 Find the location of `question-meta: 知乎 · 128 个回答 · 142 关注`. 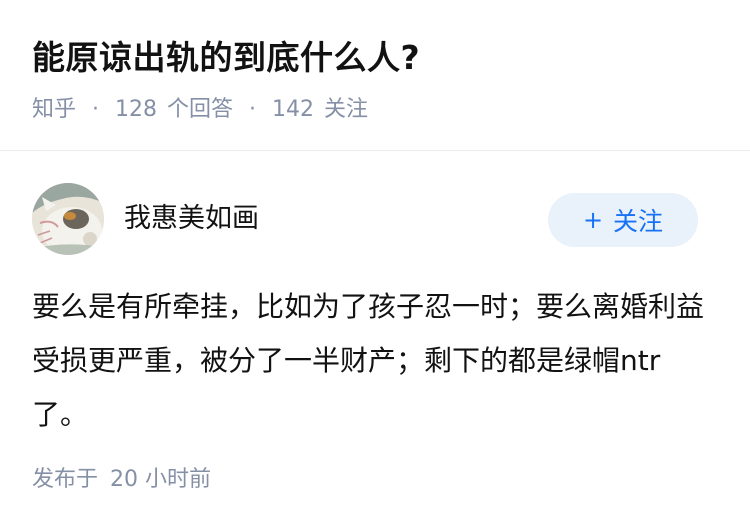

question-meta: 知乎 · 128 个回答 · 142 关注 is located at coordinates (381, 110).